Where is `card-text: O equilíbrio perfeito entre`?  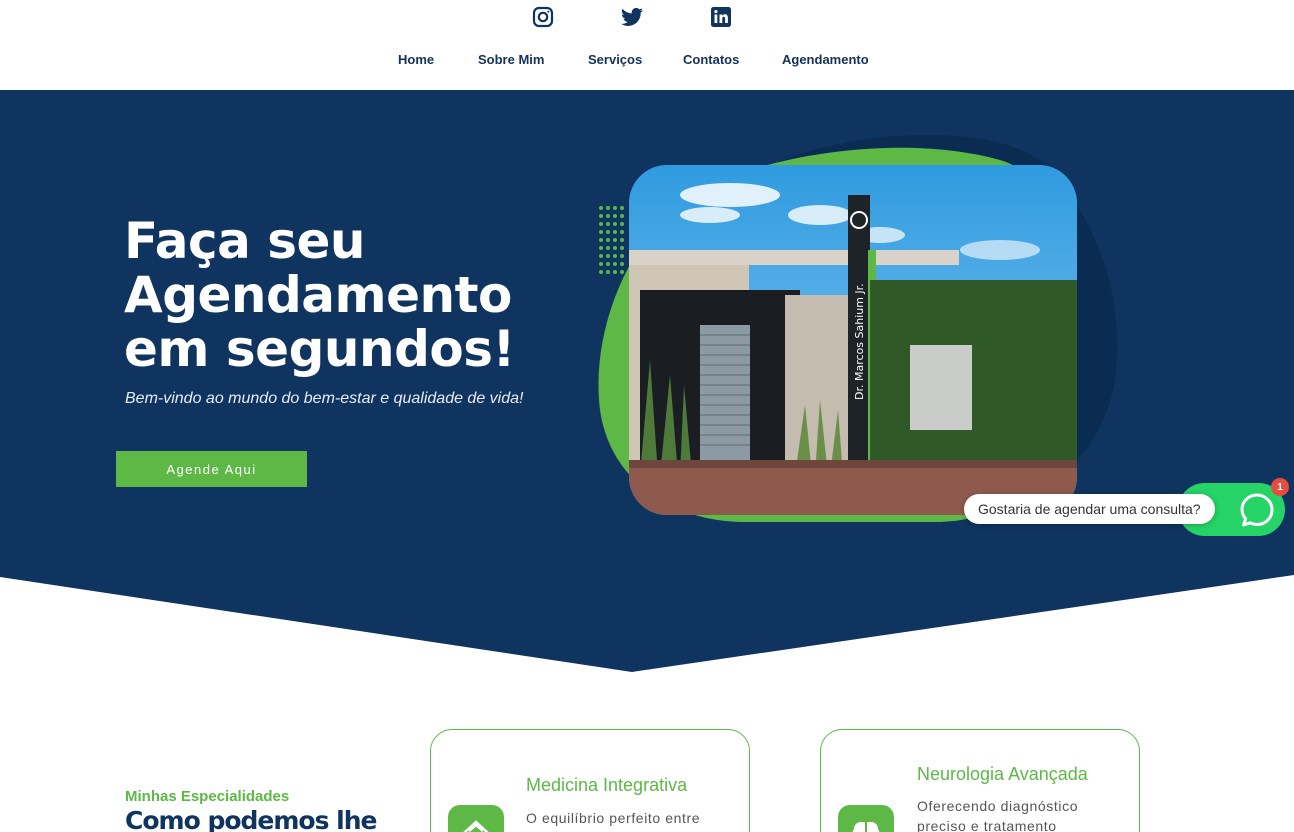
card-text: O equilíbrio perfeito entre is located at coordinates (613, 818).